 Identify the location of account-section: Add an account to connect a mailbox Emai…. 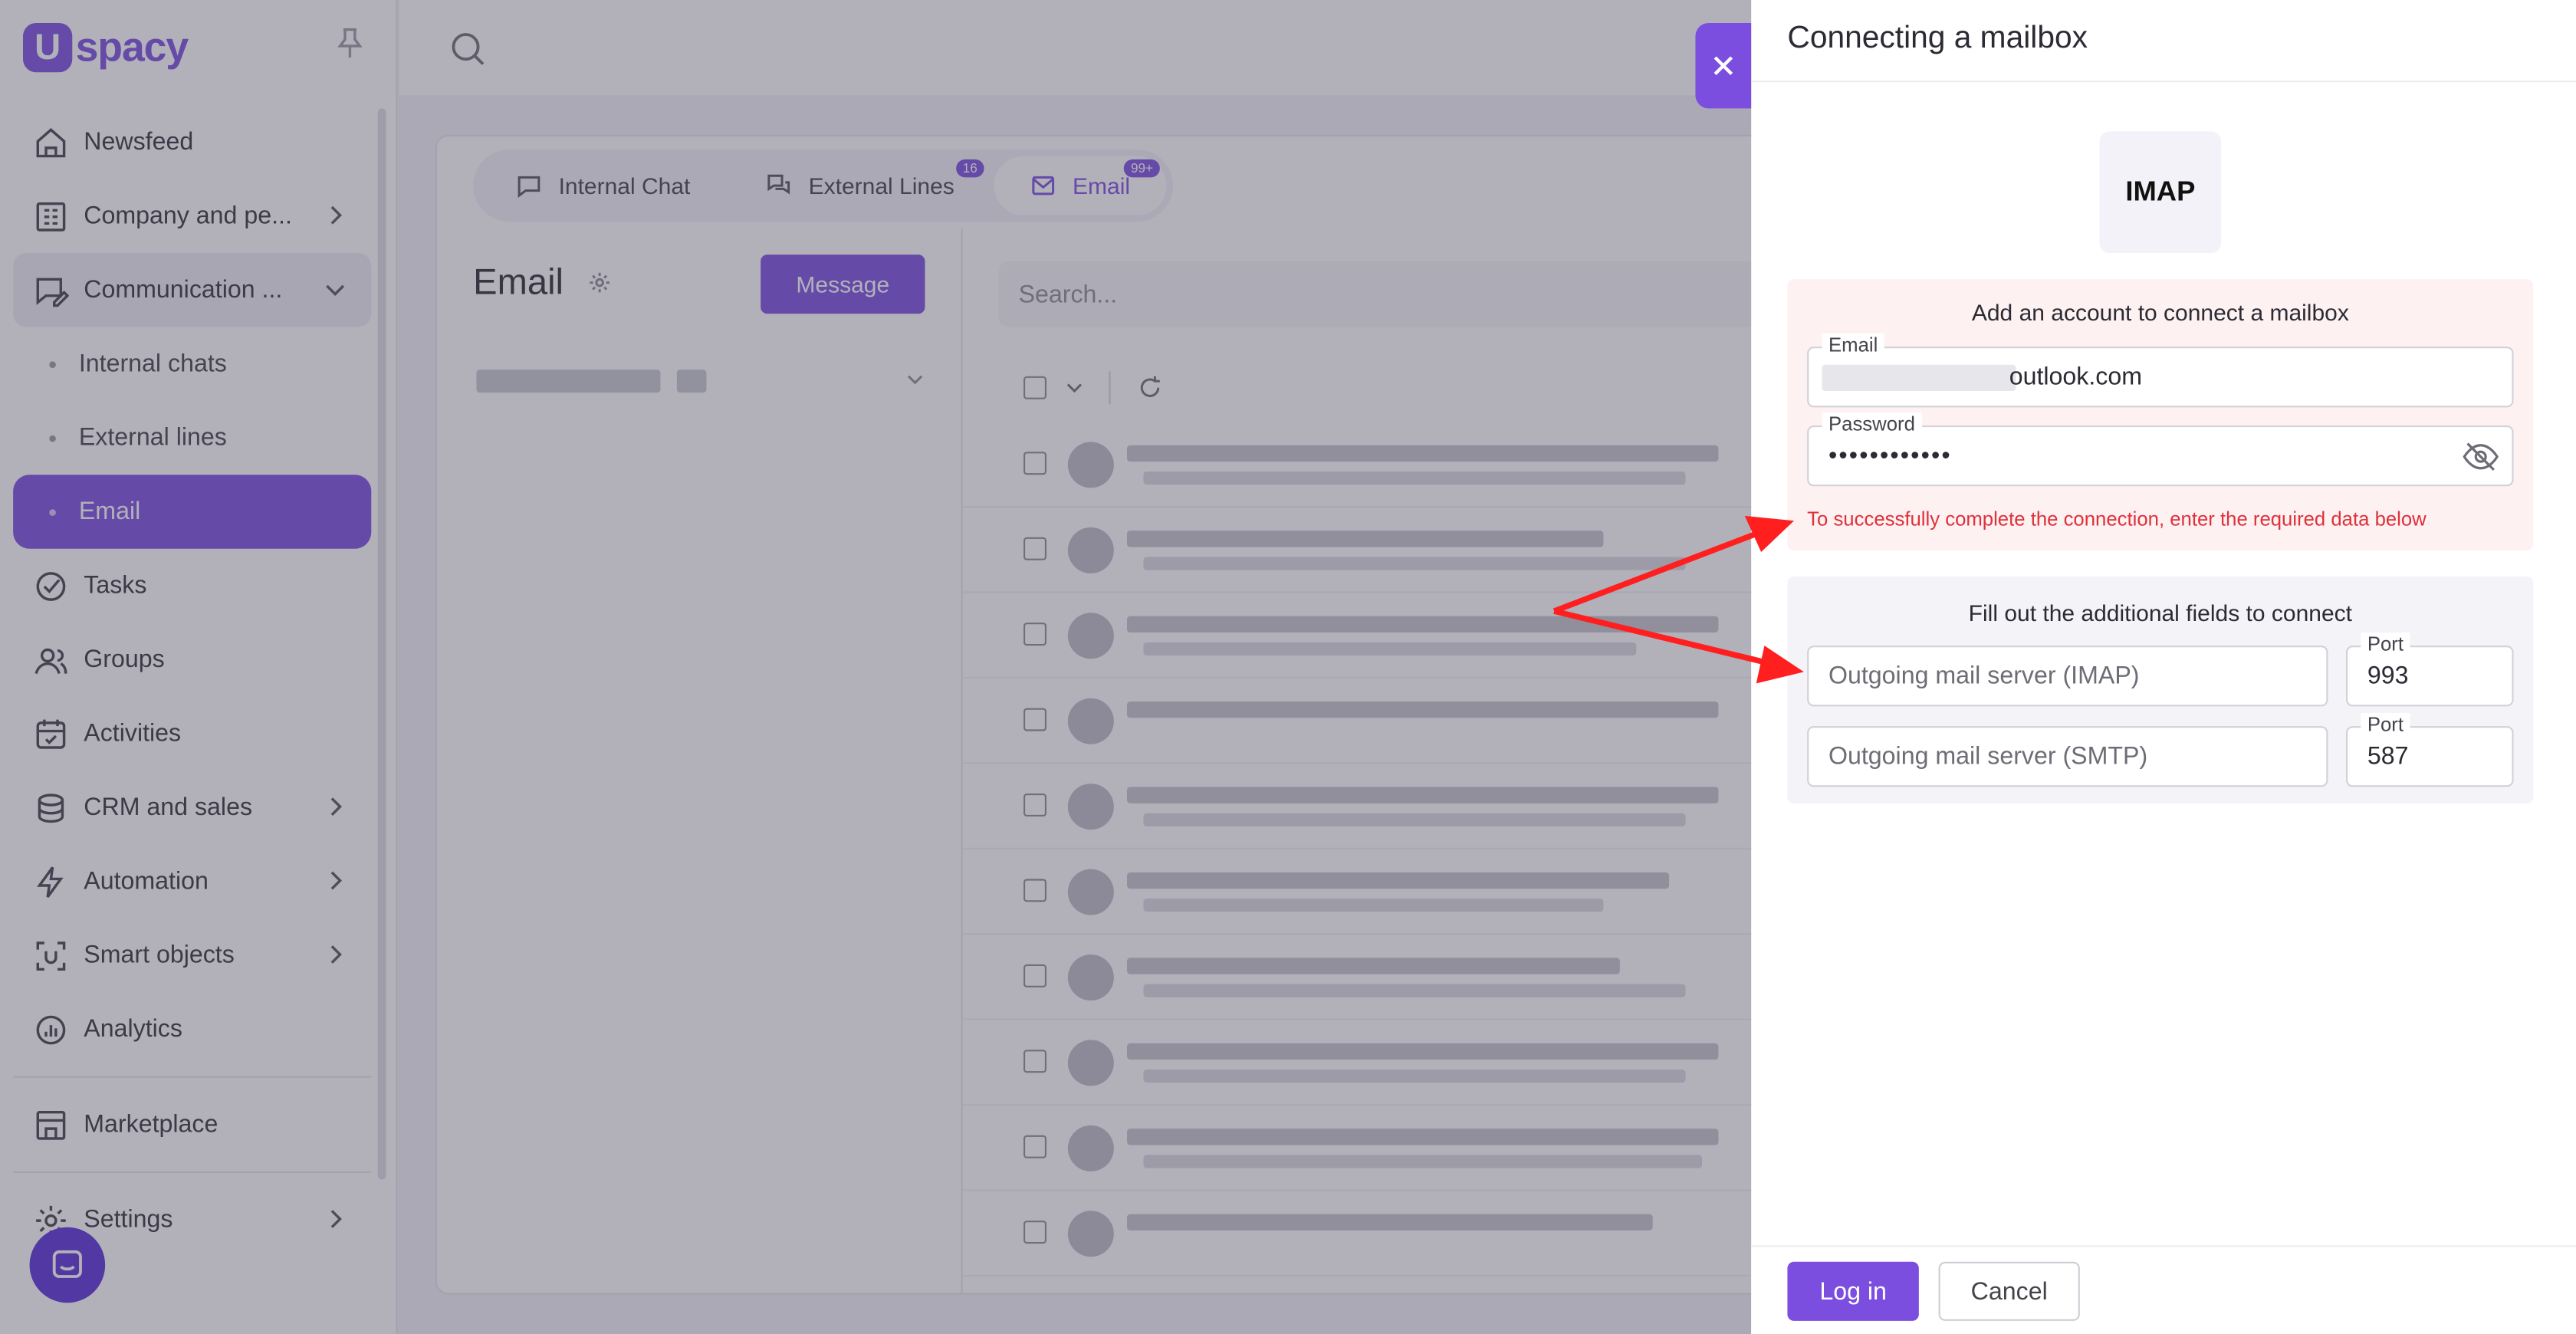
(2160, 415).